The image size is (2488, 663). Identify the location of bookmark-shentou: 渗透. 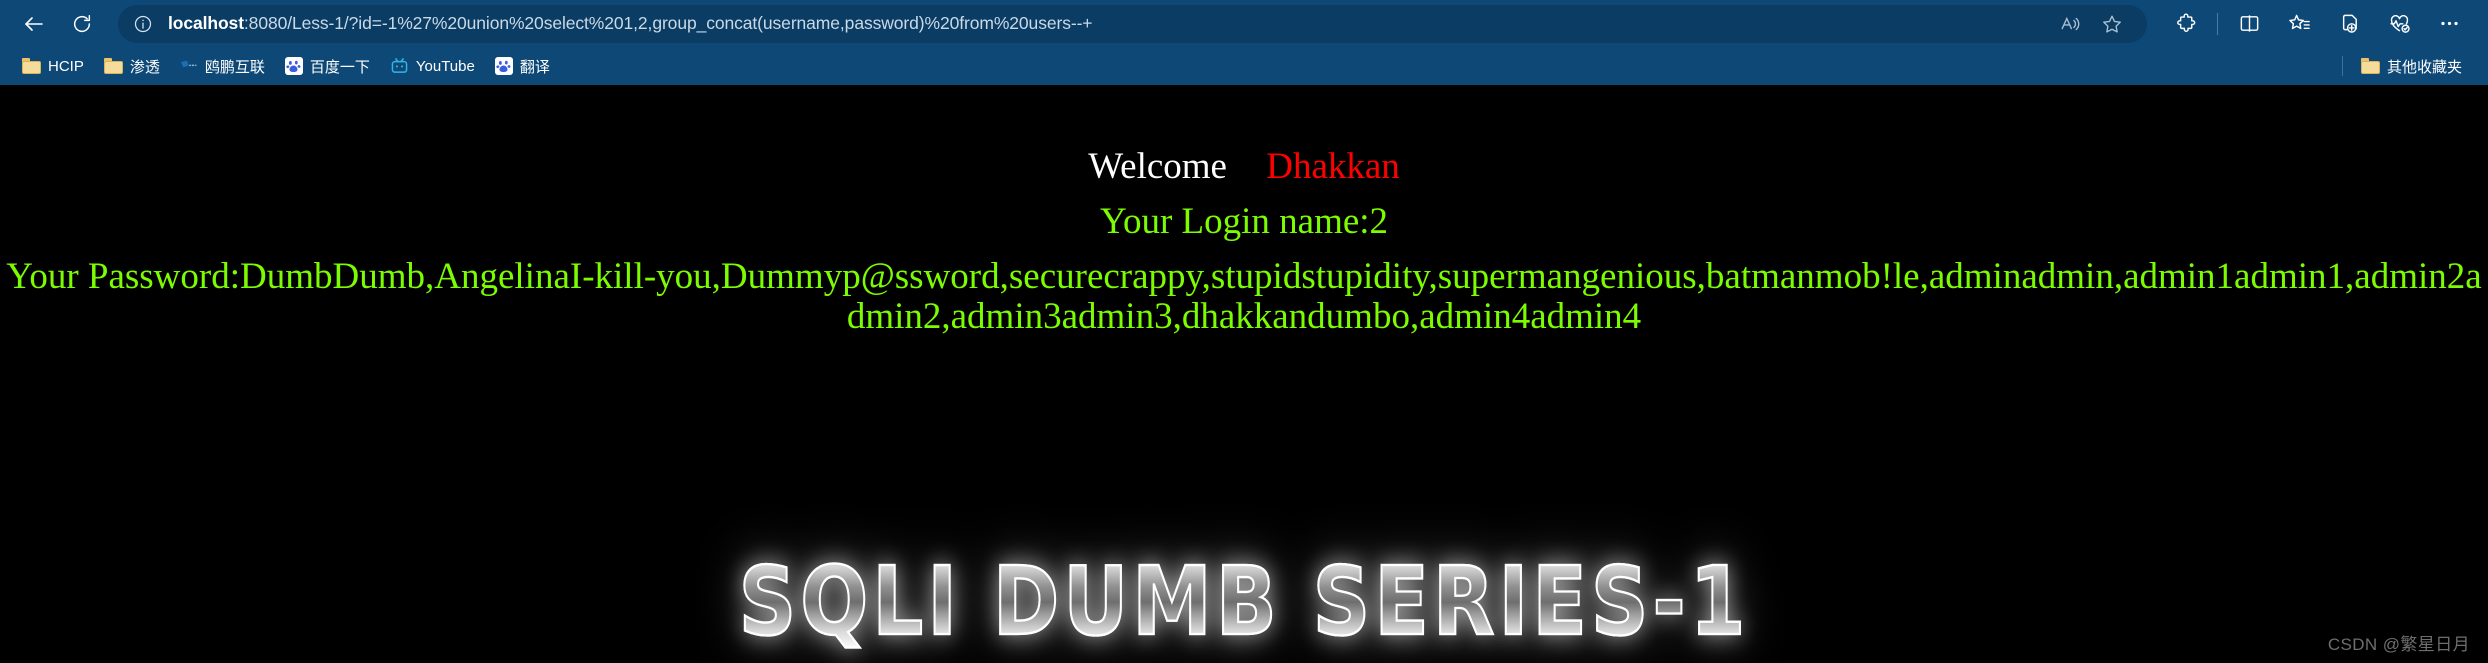
(132, 66).